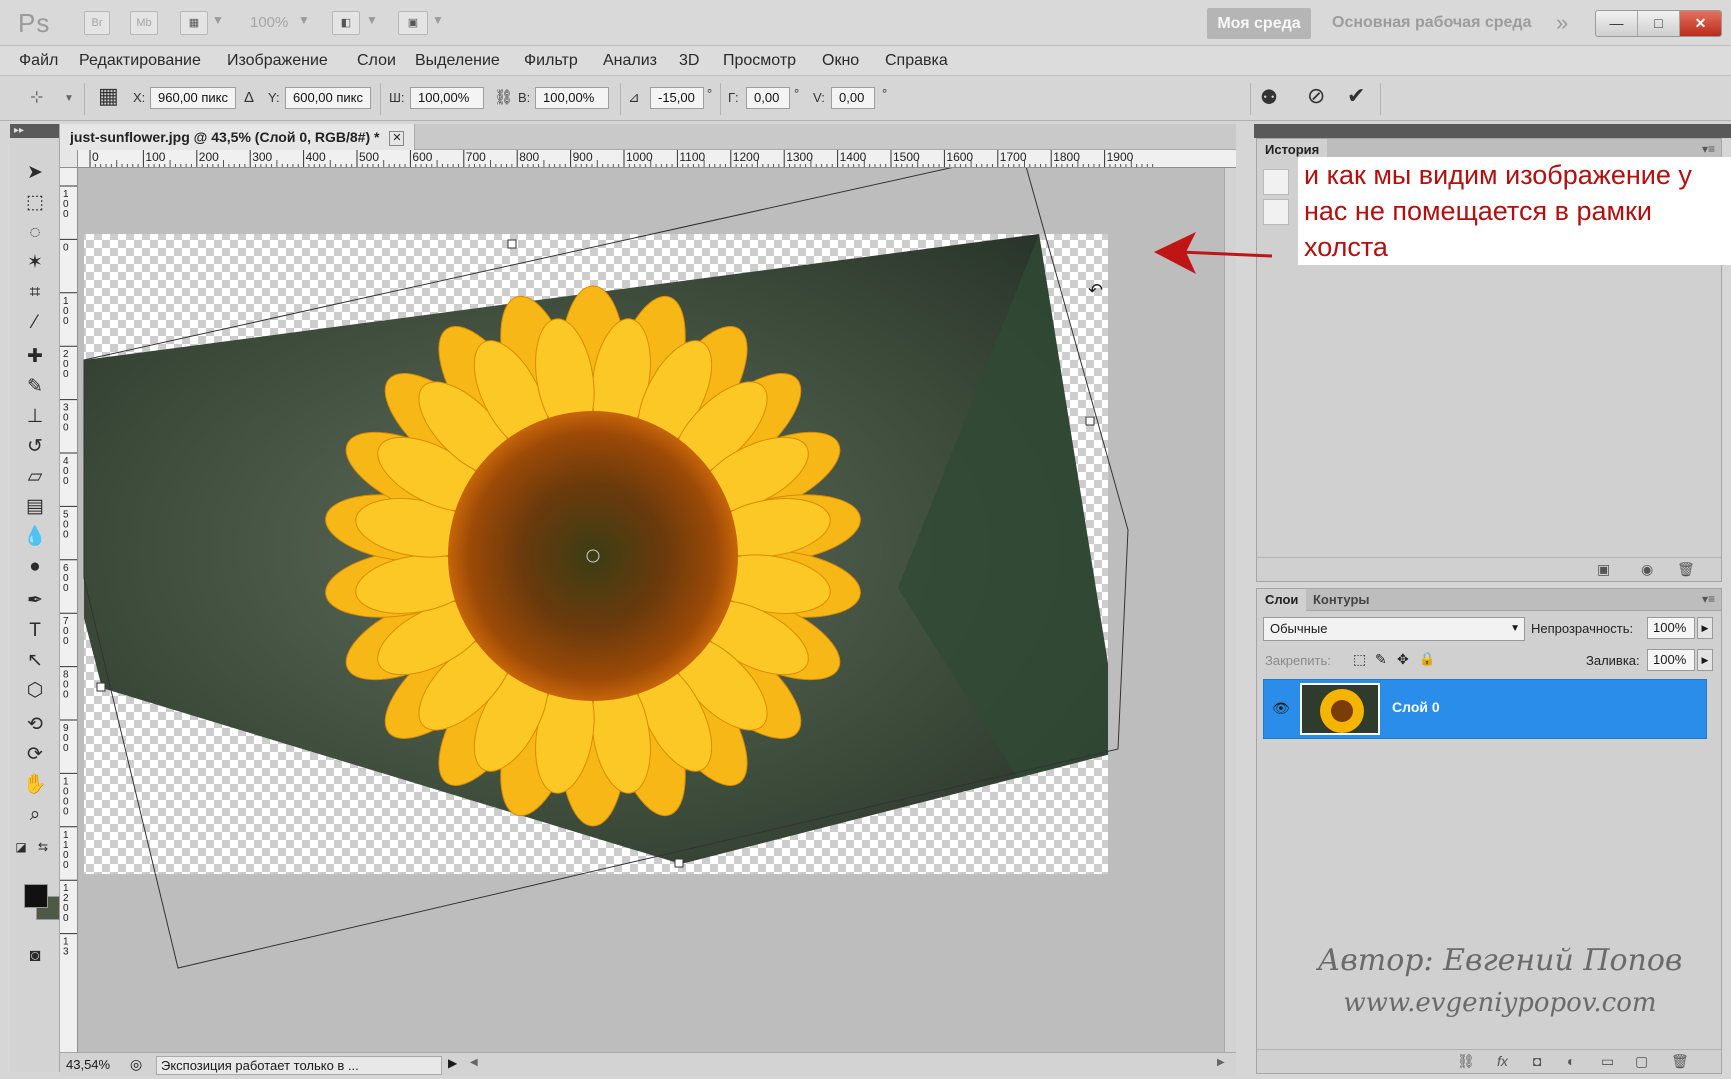  What do you see at coordinates (1714, 819) in the screenshot?
I see `layers-scrollbar` at bounding box center [1714, 819].